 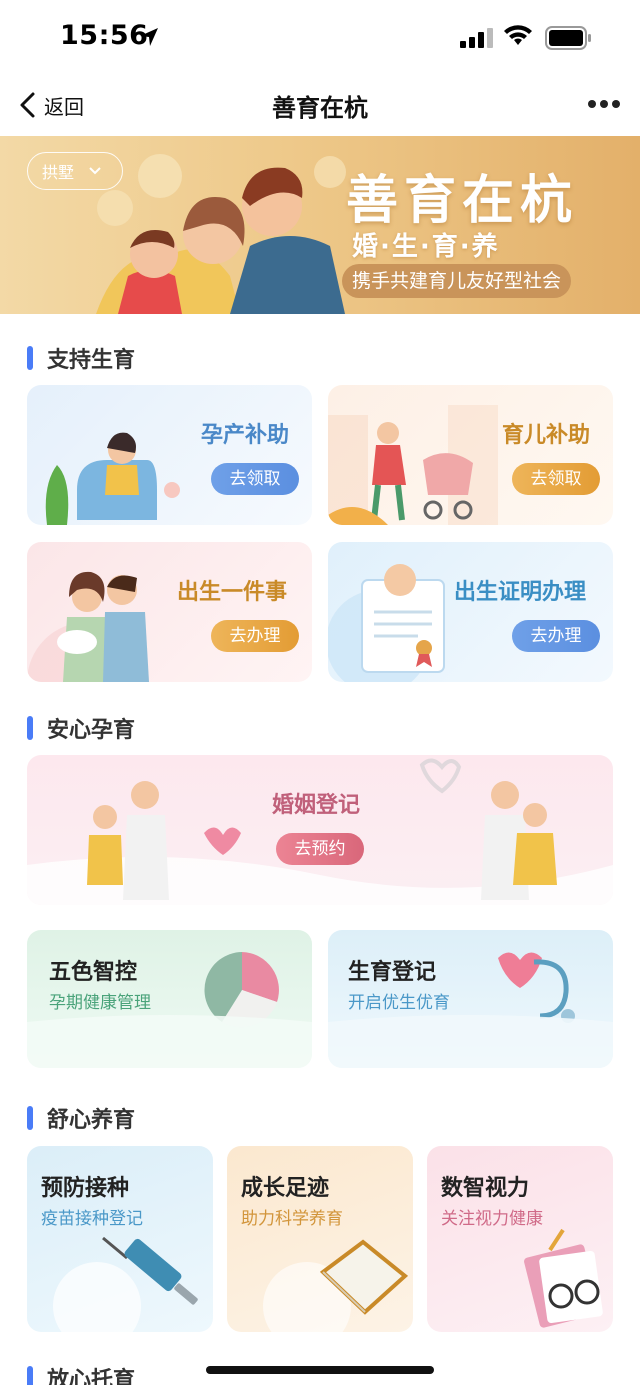 I want to click on navigation-bar: 返回 善育在杭, so click(x=320, y=105).